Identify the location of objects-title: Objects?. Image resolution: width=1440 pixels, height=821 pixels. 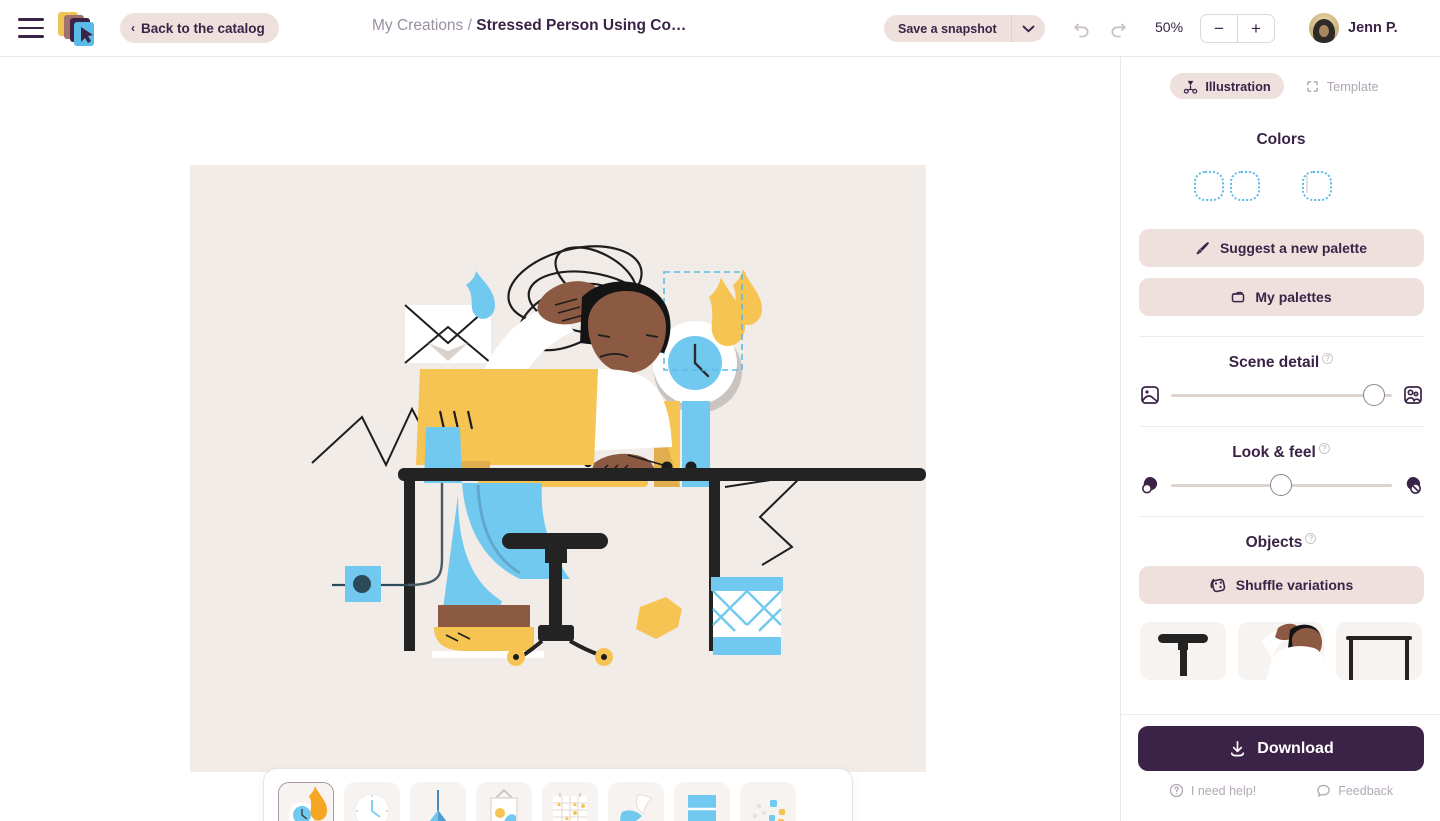
(1280, 542).